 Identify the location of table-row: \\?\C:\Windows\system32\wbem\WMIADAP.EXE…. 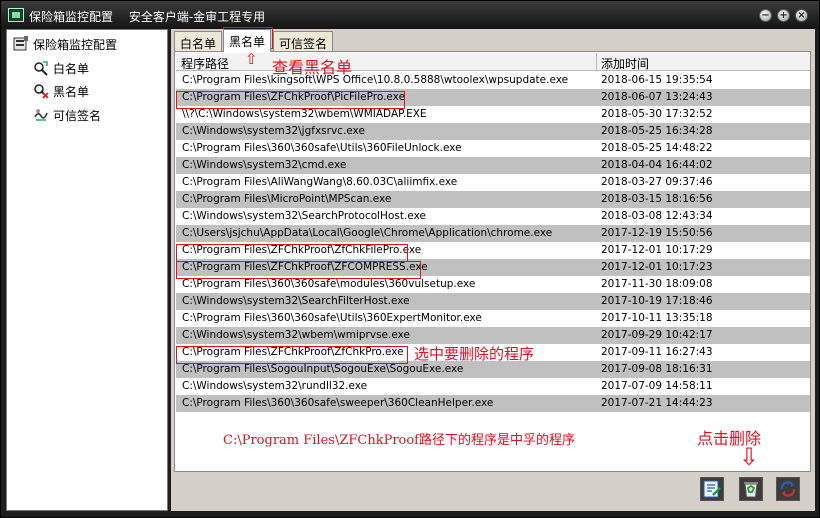
(493, 114).